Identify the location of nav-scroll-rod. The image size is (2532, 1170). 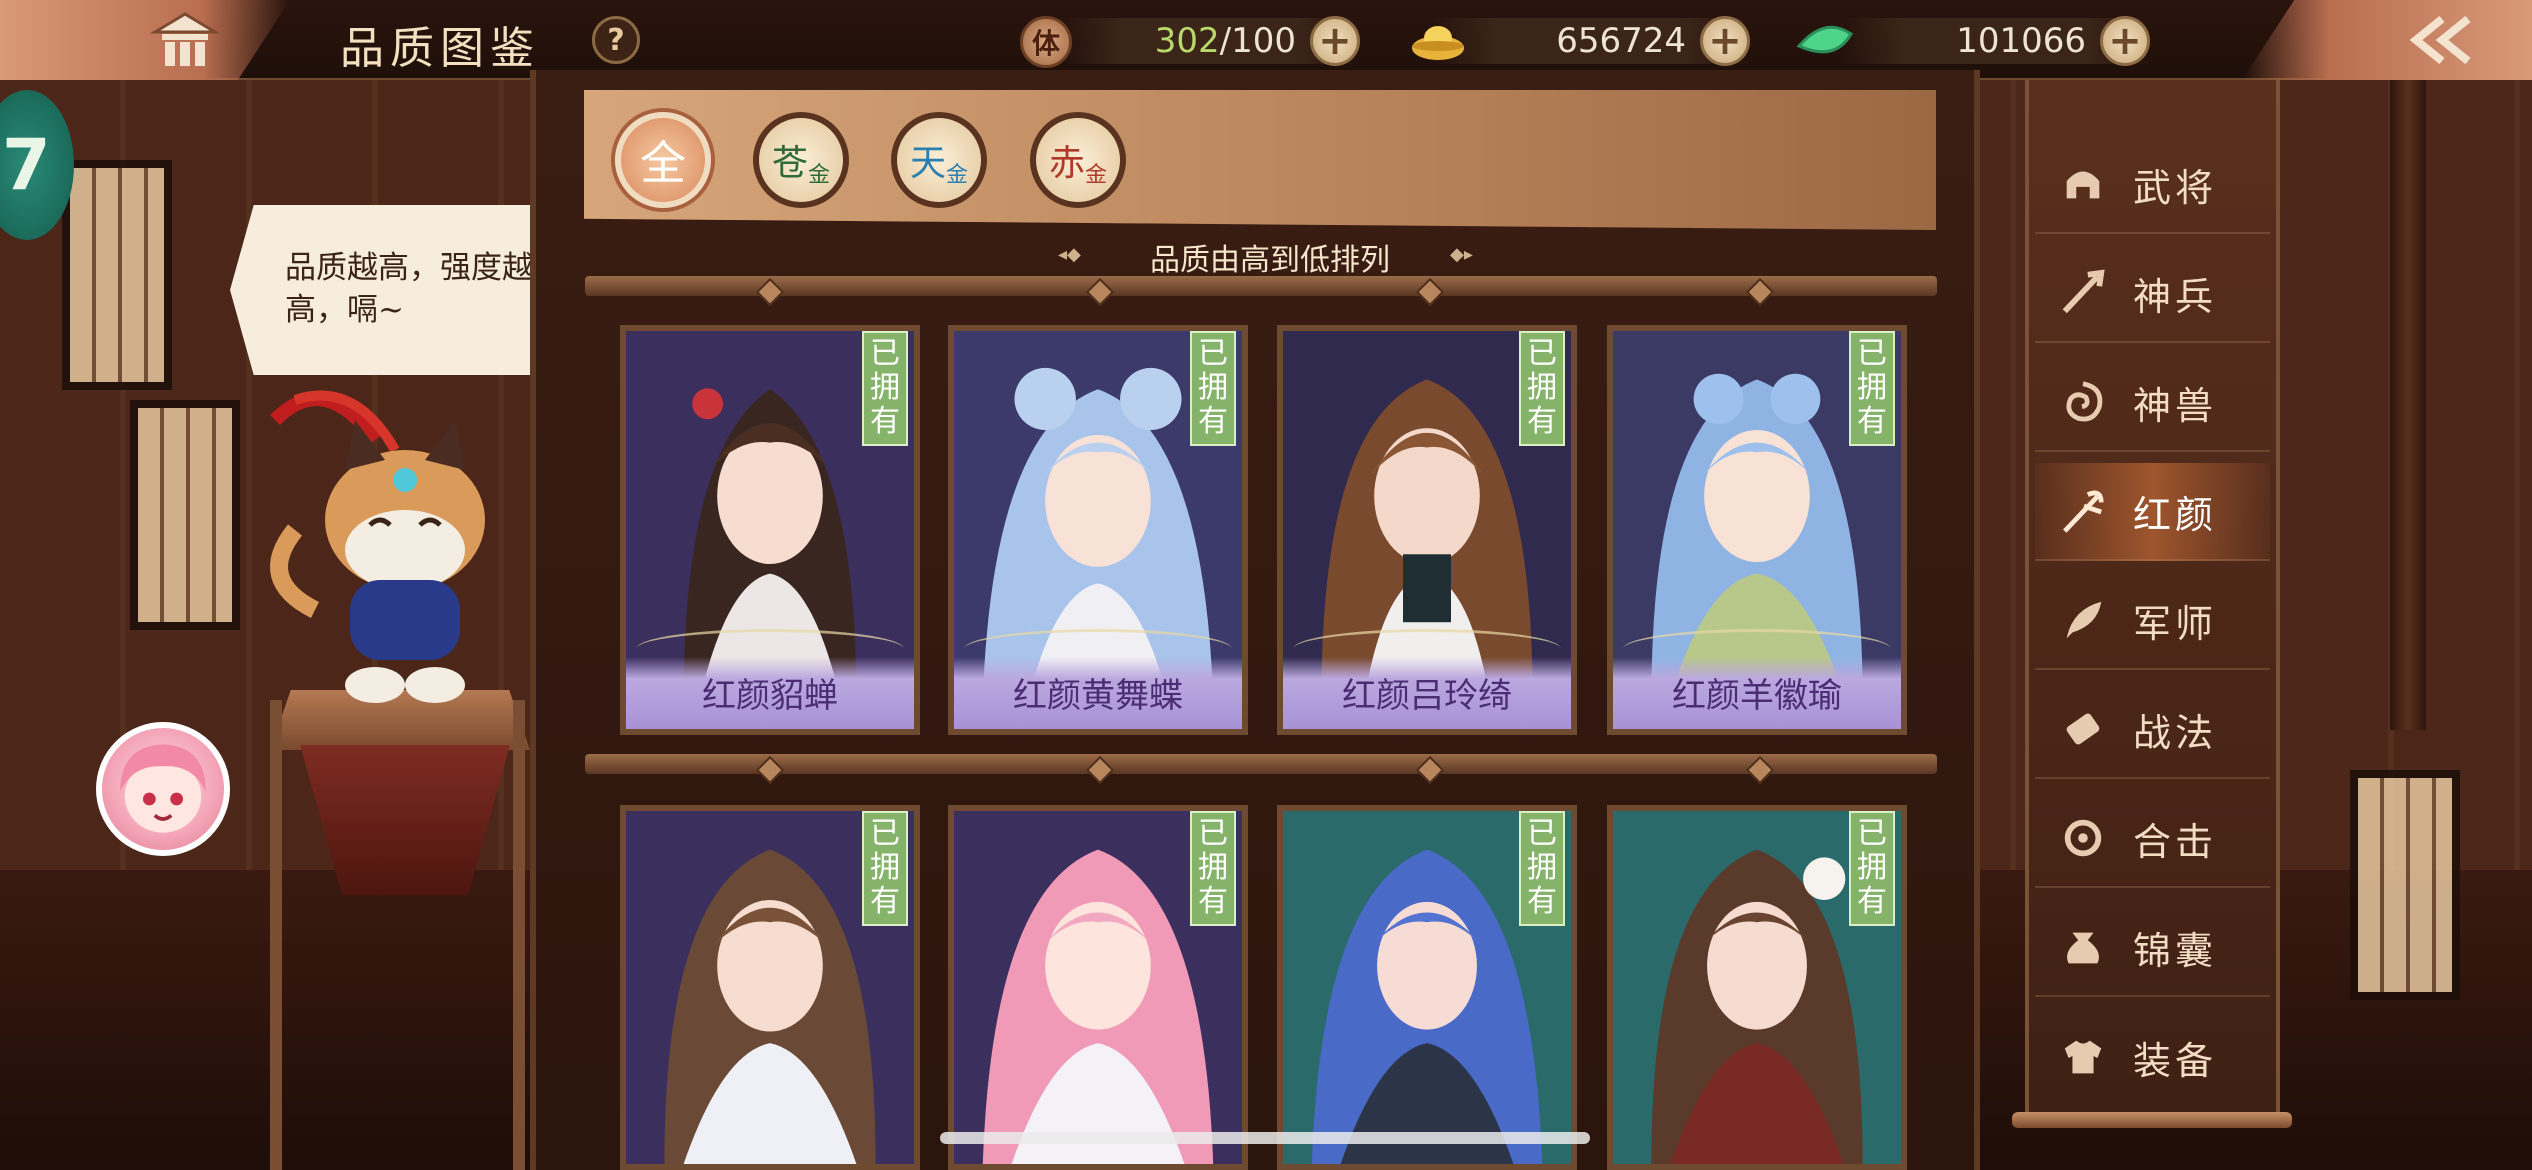
(2152, 1120).